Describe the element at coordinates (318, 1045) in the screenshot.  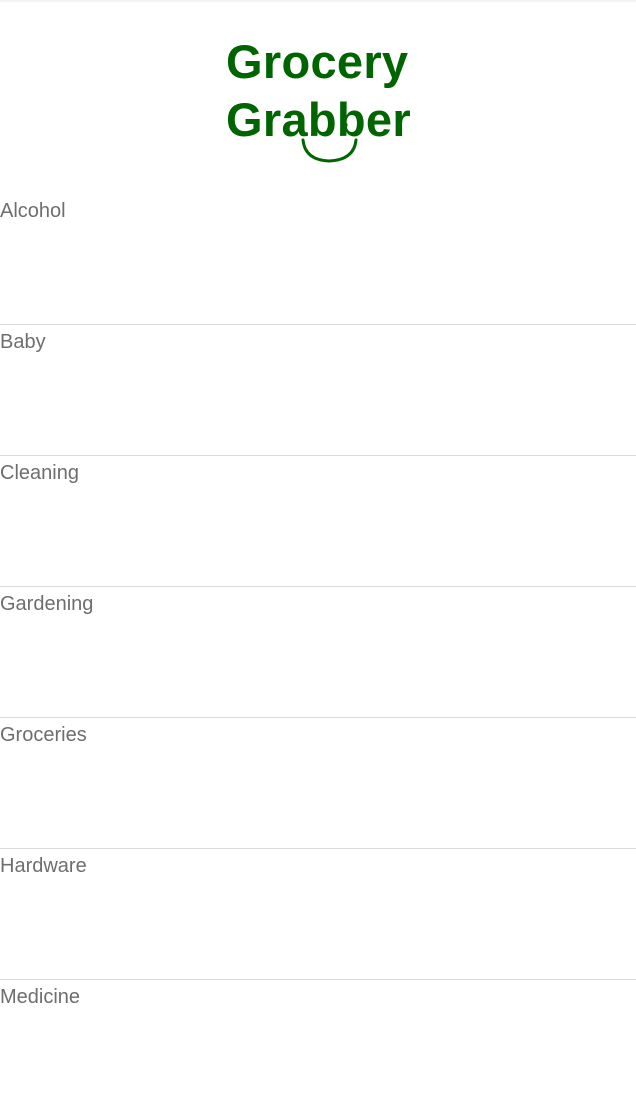
I see `category-item-medicine: Medicine` at that location.